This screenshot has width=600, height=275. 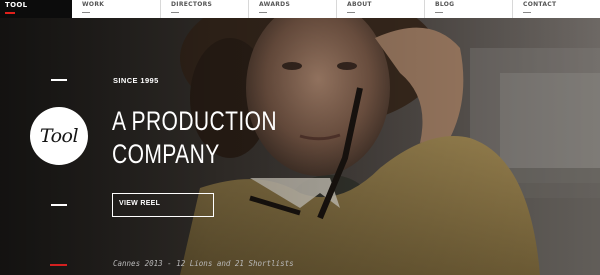 I want to click on nav-item-blog: BLOG, so click(x=468, y=9).